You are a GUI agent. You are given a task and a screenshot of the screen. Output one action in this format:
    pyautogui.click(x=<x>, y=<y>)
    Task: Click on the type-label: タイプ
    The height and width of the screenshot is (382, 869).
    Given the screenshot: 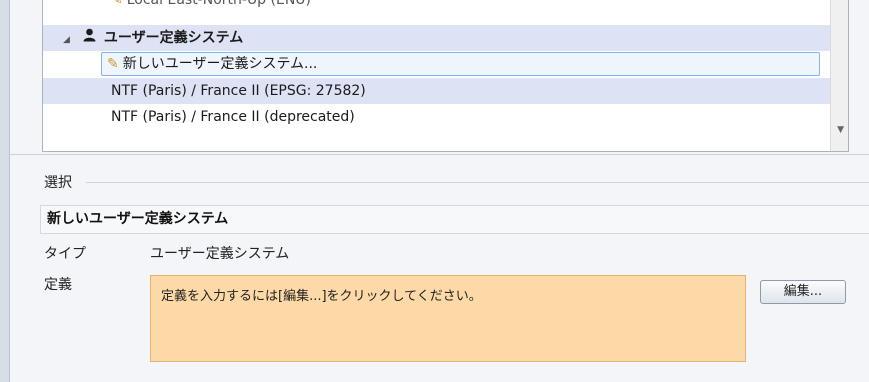 What is the action you would take?
    pyautogui.click(x=65, y=254)
    